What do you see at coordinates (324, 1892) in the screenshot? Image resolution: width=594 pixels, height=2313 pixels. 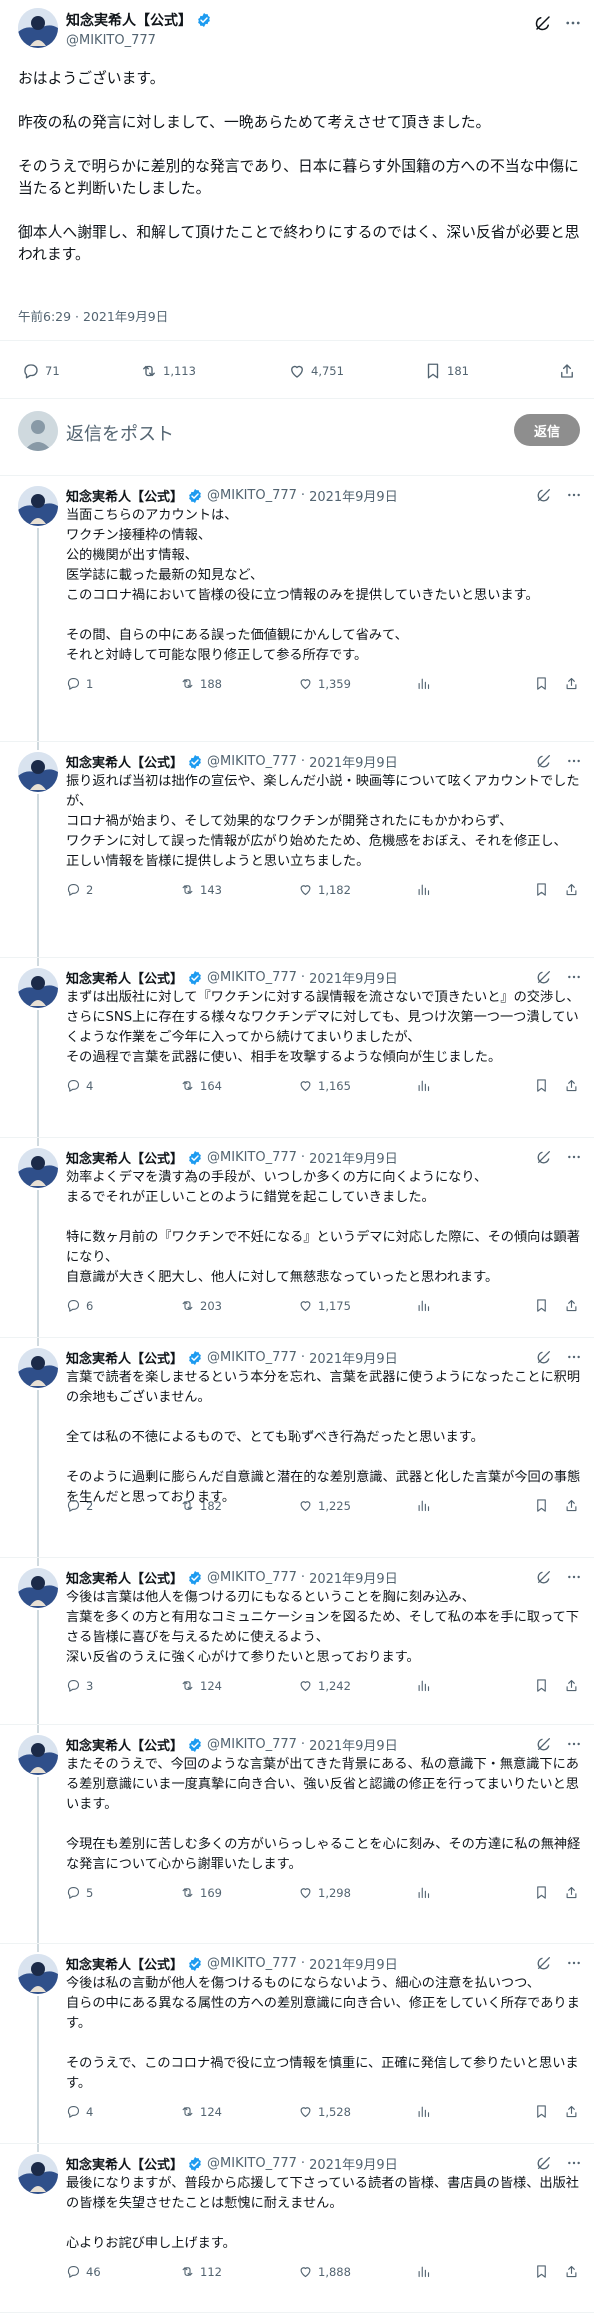 I see `like-action: 1,298` at bounding box center [324, 1892].